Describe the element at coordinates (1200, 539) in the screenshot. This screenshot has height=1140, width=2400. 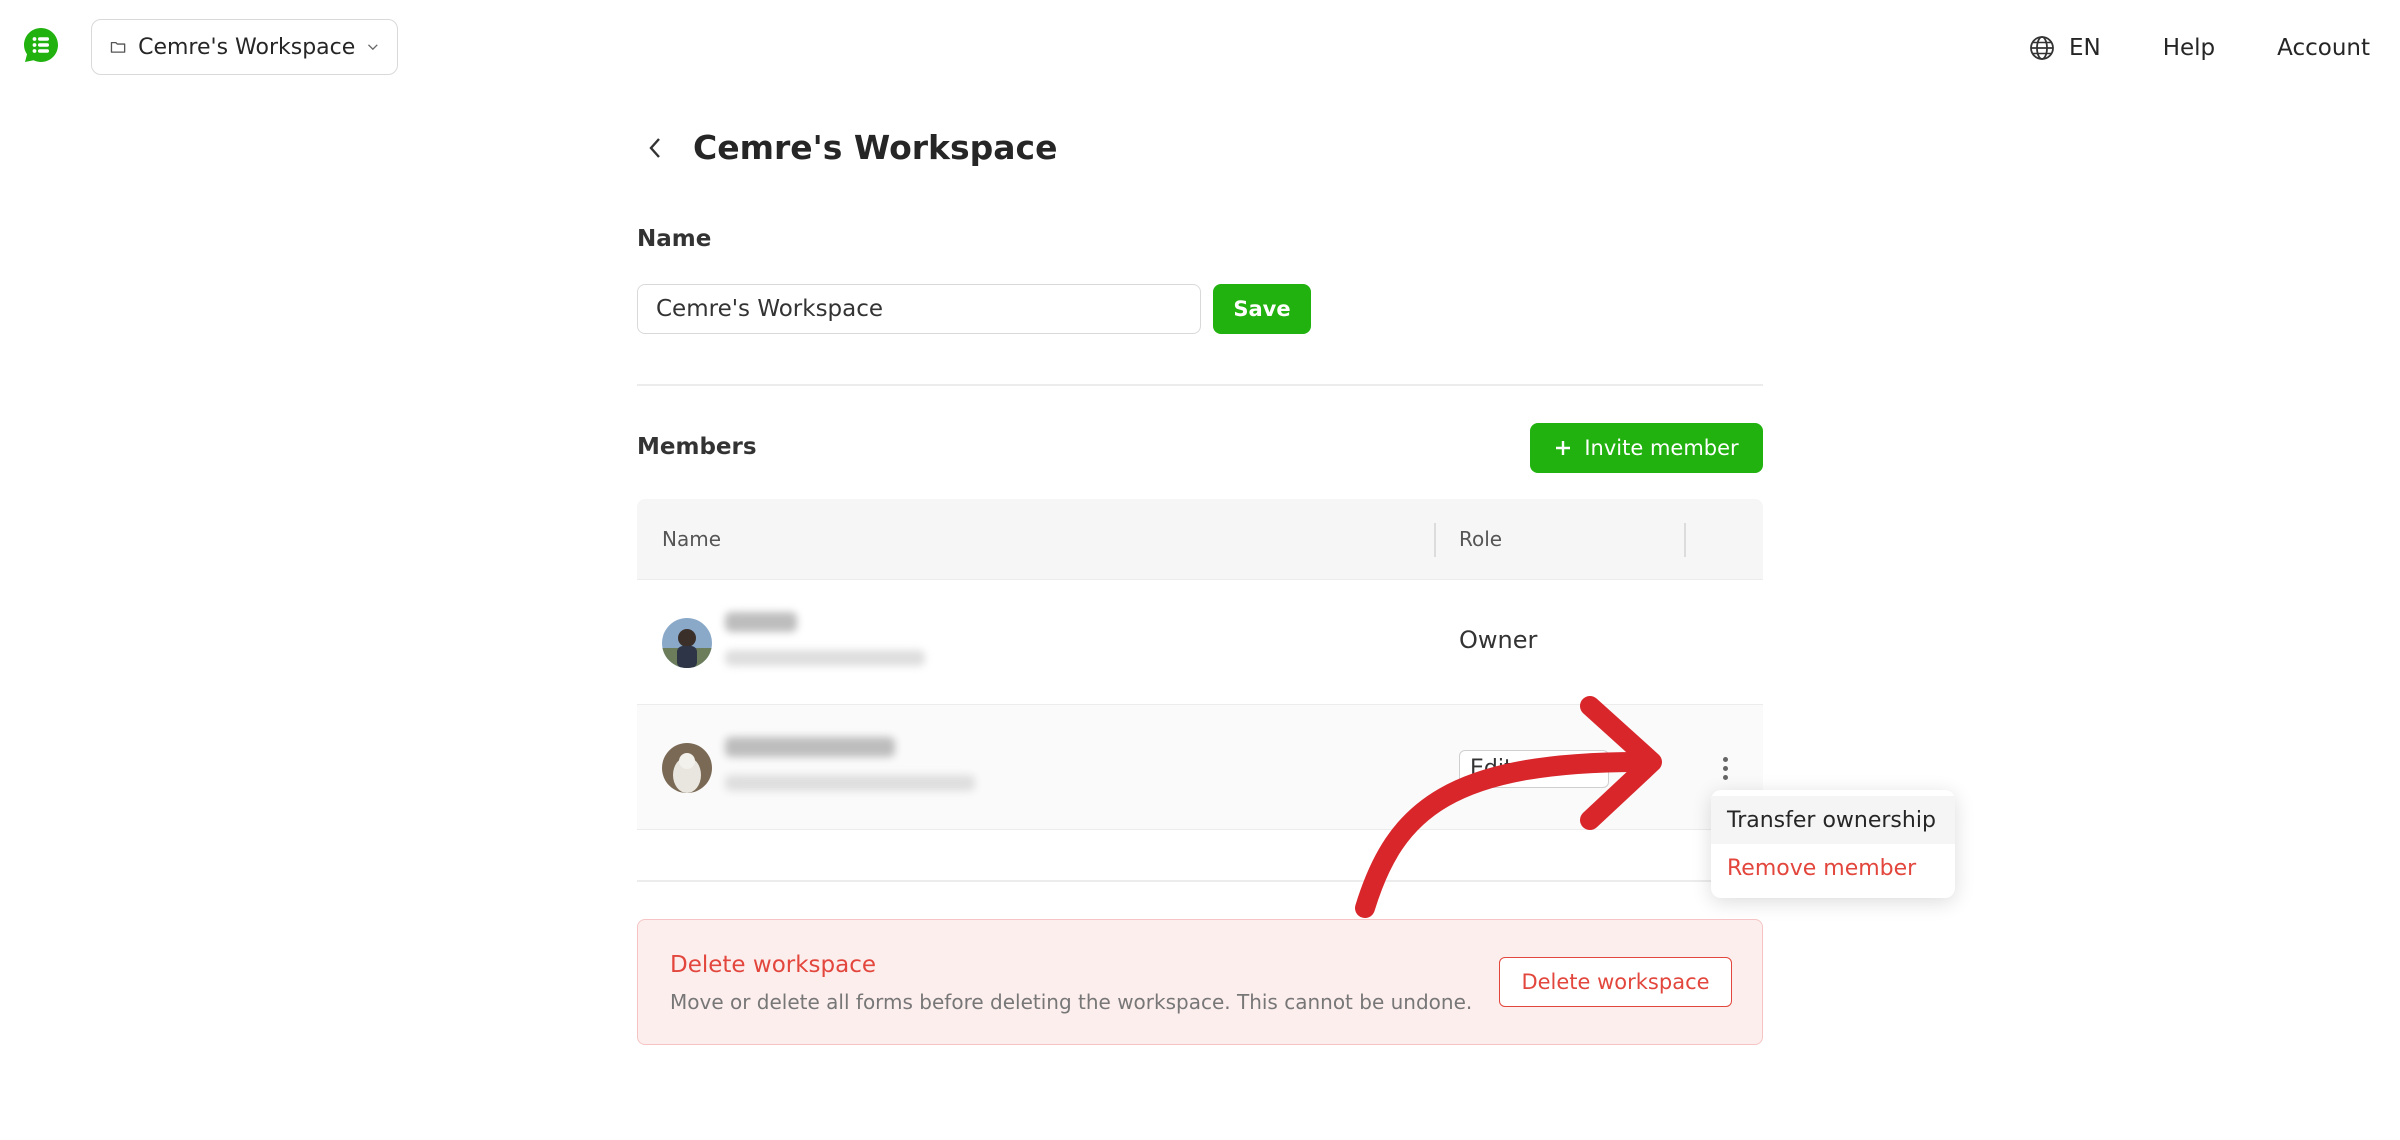
I see `table-header: Name Role` at that location.